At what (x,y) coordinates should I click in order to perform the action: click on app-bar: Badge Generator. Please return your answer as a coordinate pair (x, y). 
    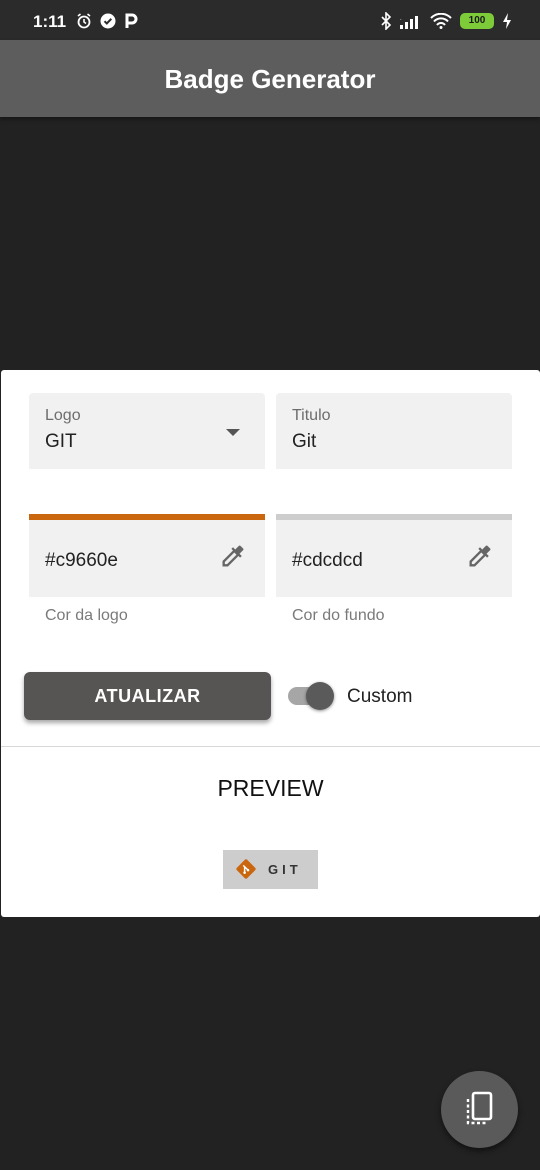
    Looking at the image, I should click on (270, 78).